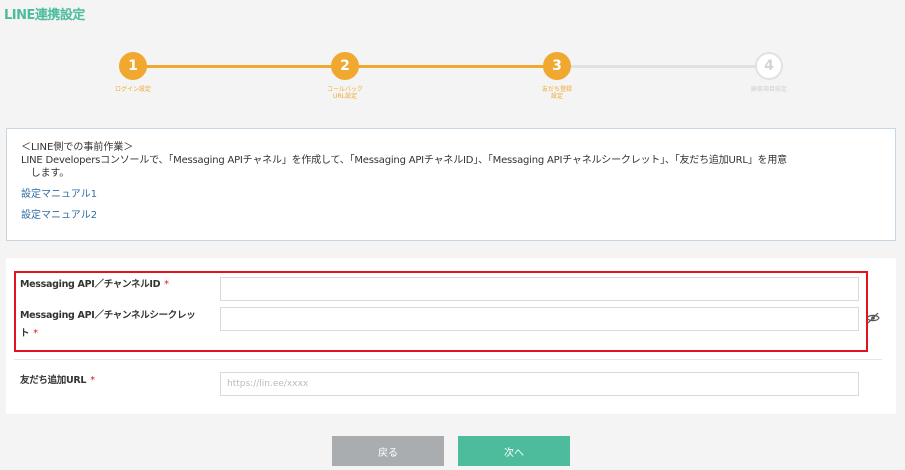  What do you see at coordinates (132, 89) in the screenshot?
I see `step-1-label: ログイン設定` at bounding box center [132, 89].